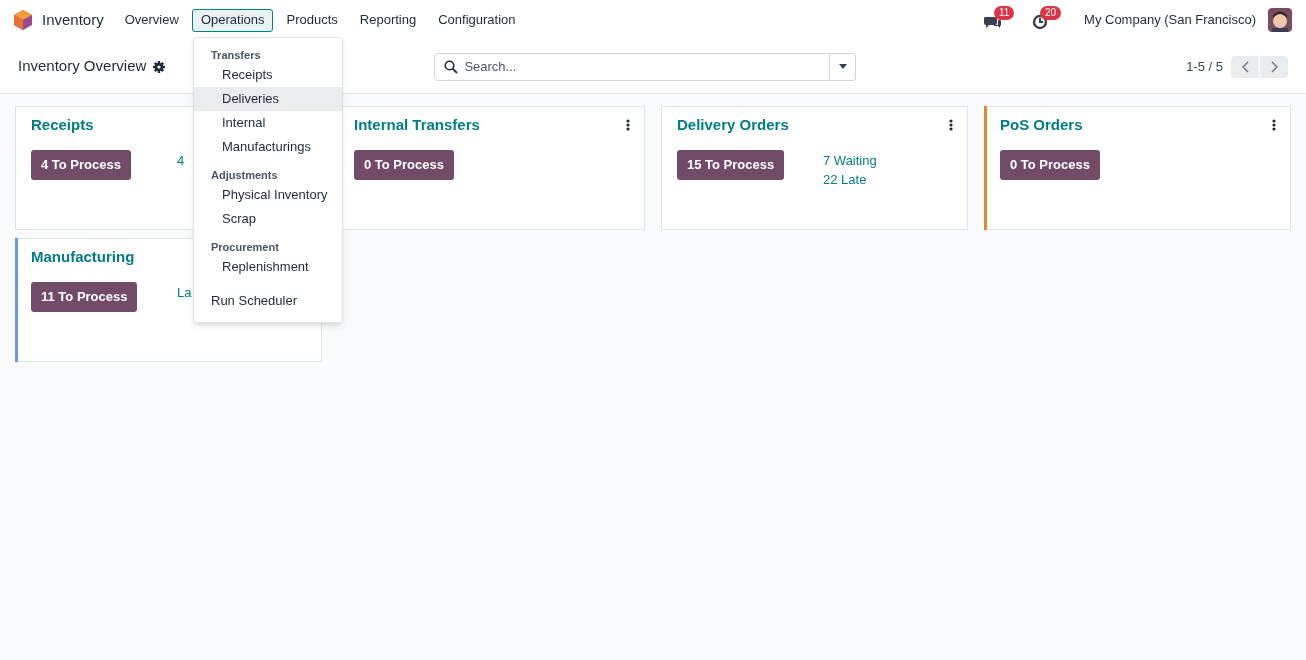  I want to click on card-title: PoS Orders, so click(1041, 125).